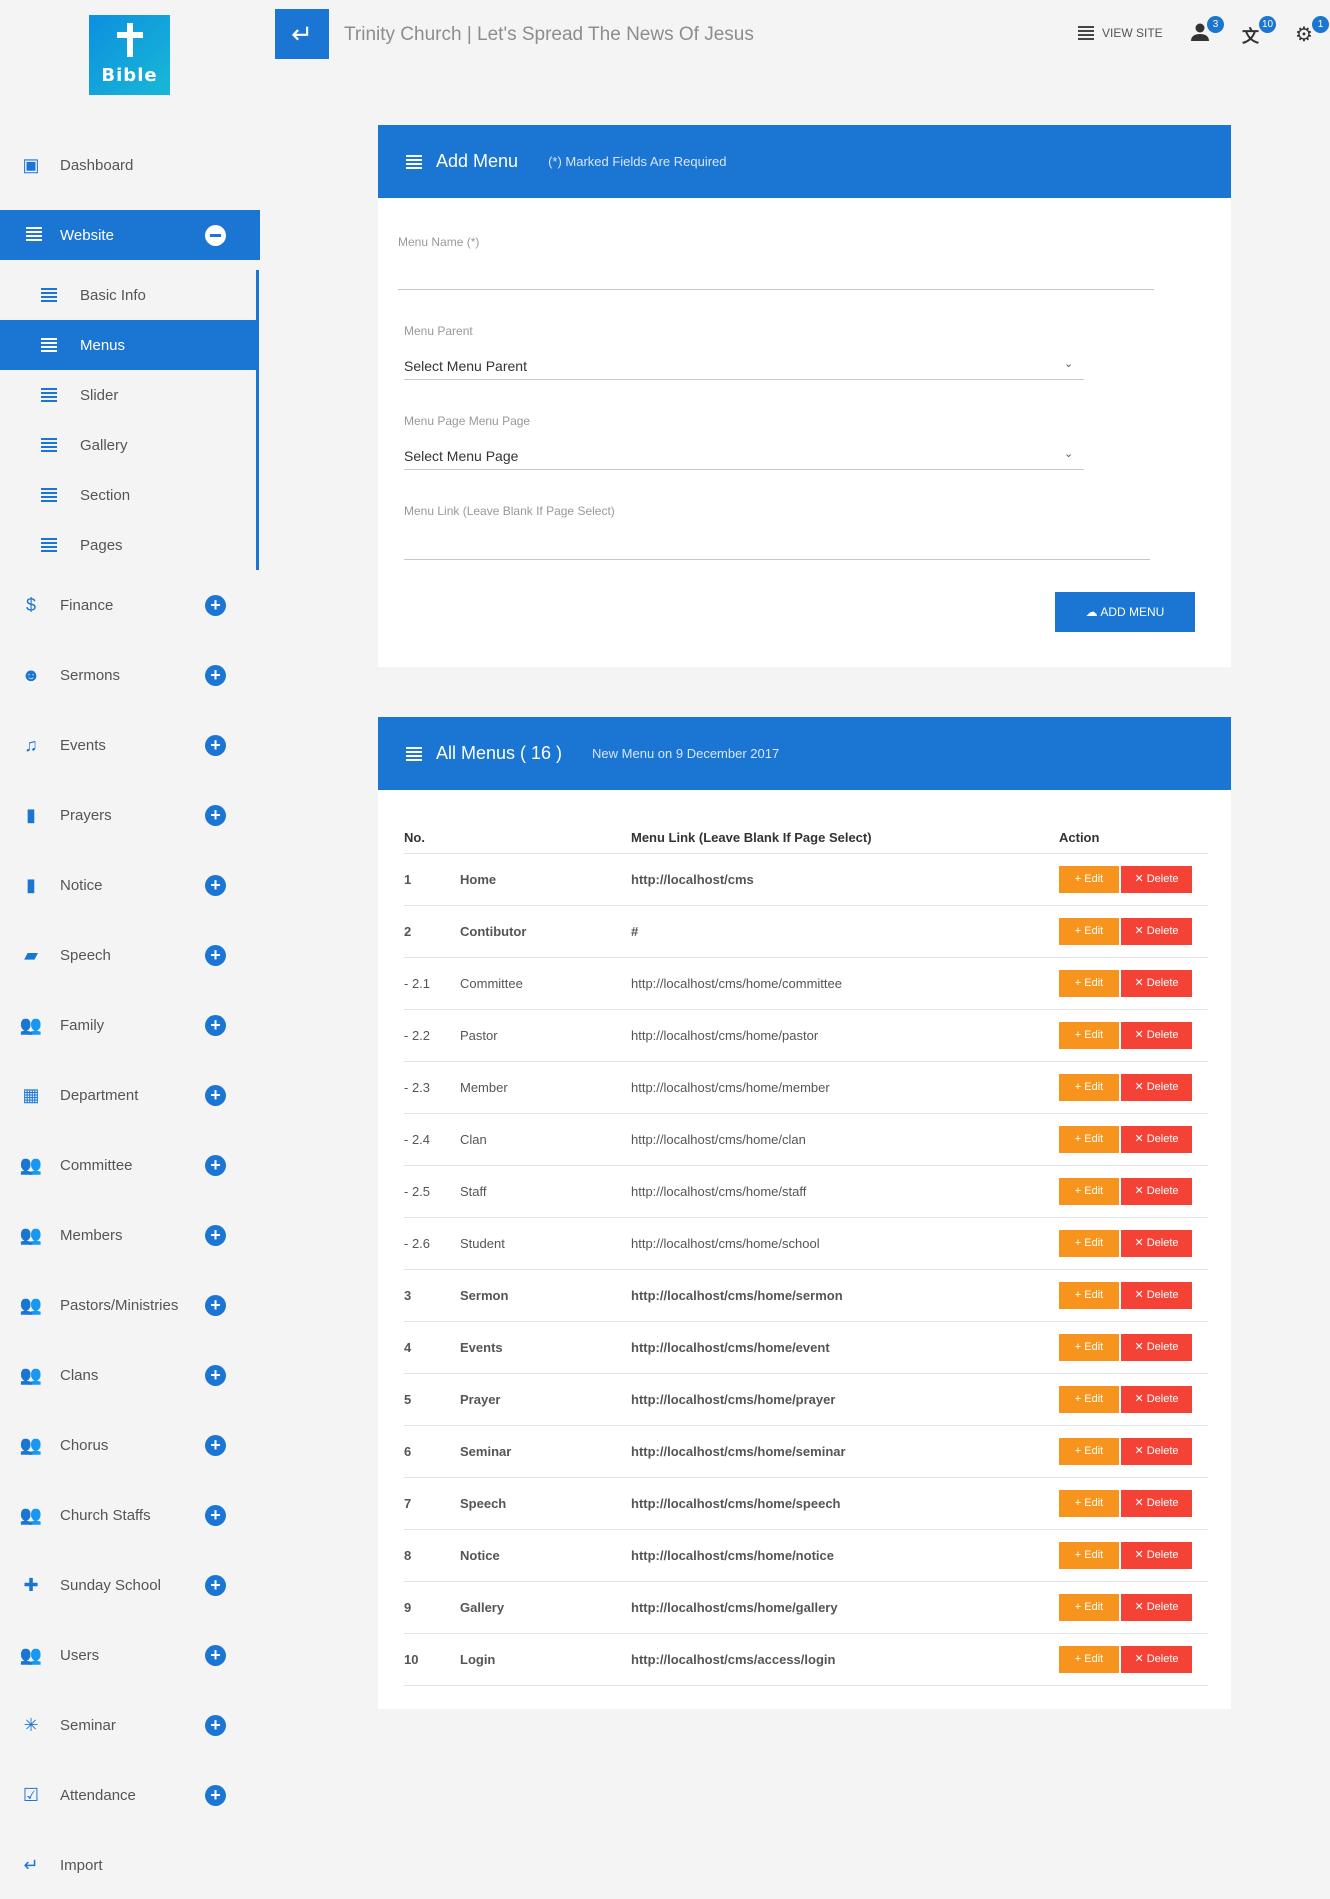 Image resolution: width=1330 pixels, height=1899 pixels. I want to click on sidebar-item-department: ▦ Department +, so click(130, 1095).